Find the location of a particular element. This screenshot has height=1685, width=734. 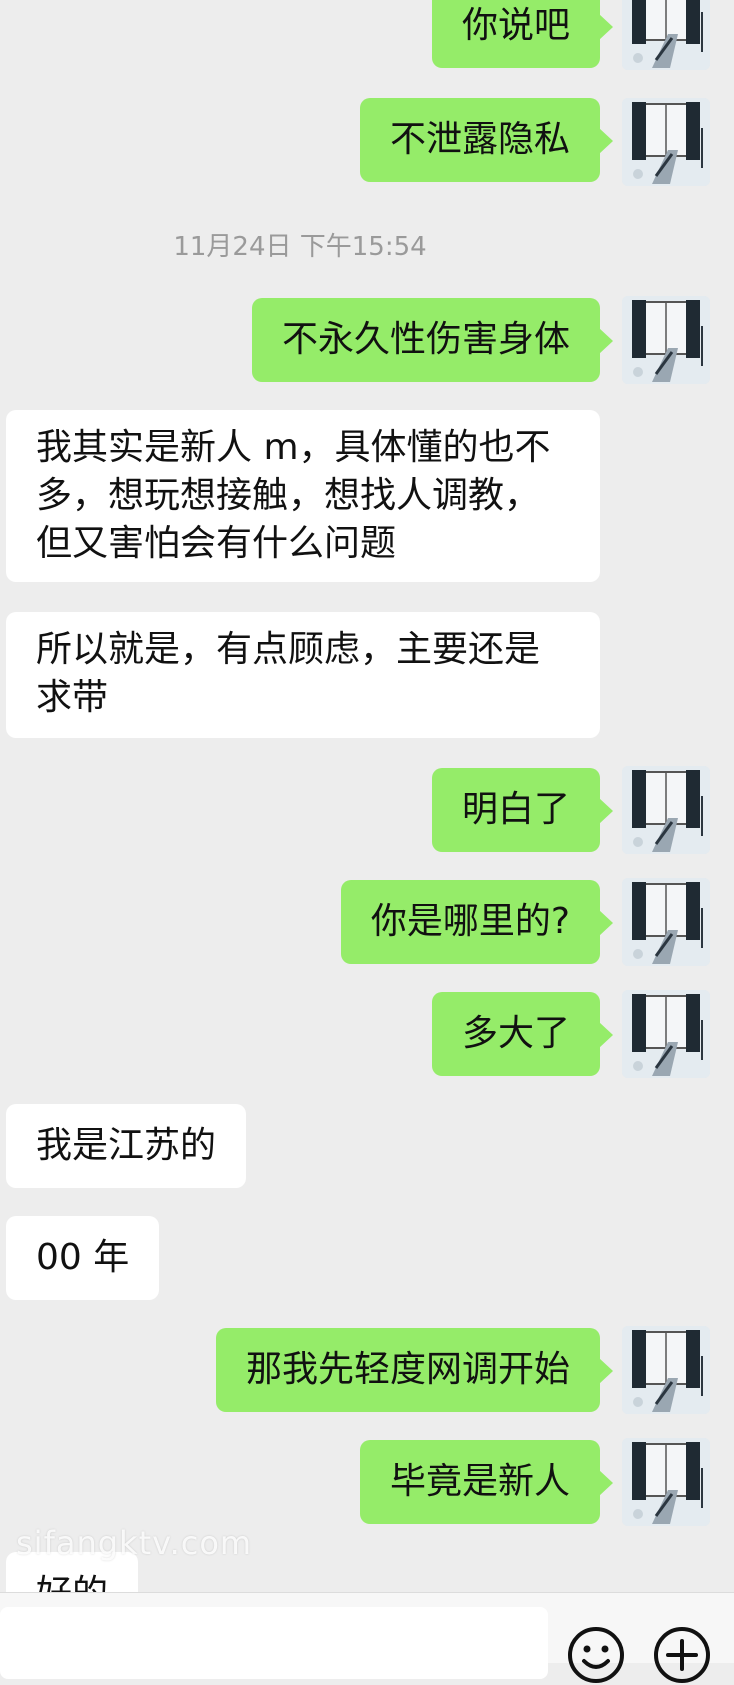

message-bubble-incoming: 我是江苏的 is located at coordinates (126, 1146).